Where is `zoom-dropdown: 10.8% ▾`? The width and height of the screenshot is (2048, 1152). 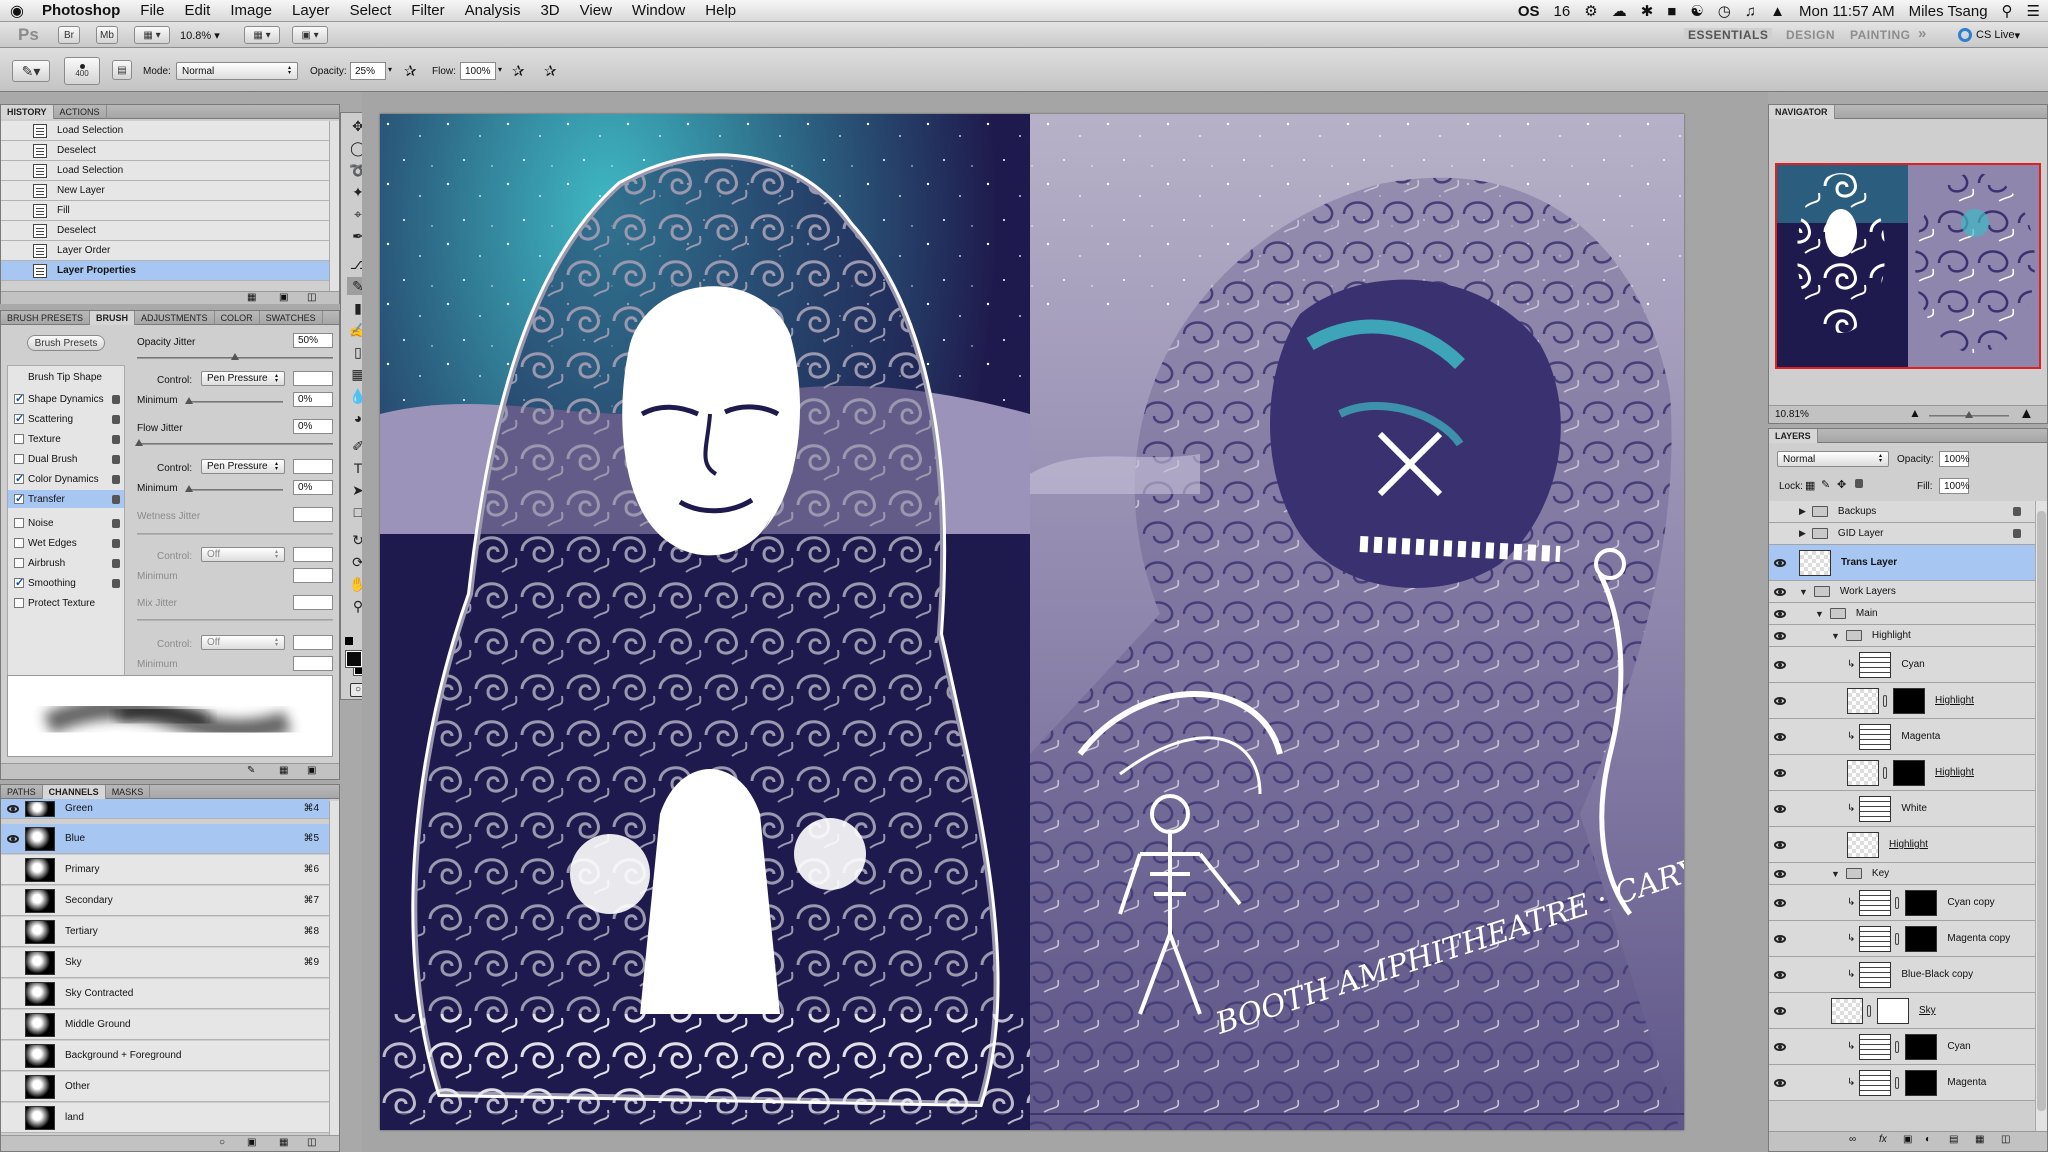
zoom-dropdown: 10.8% ▾ is located at coordinates (200, 35).